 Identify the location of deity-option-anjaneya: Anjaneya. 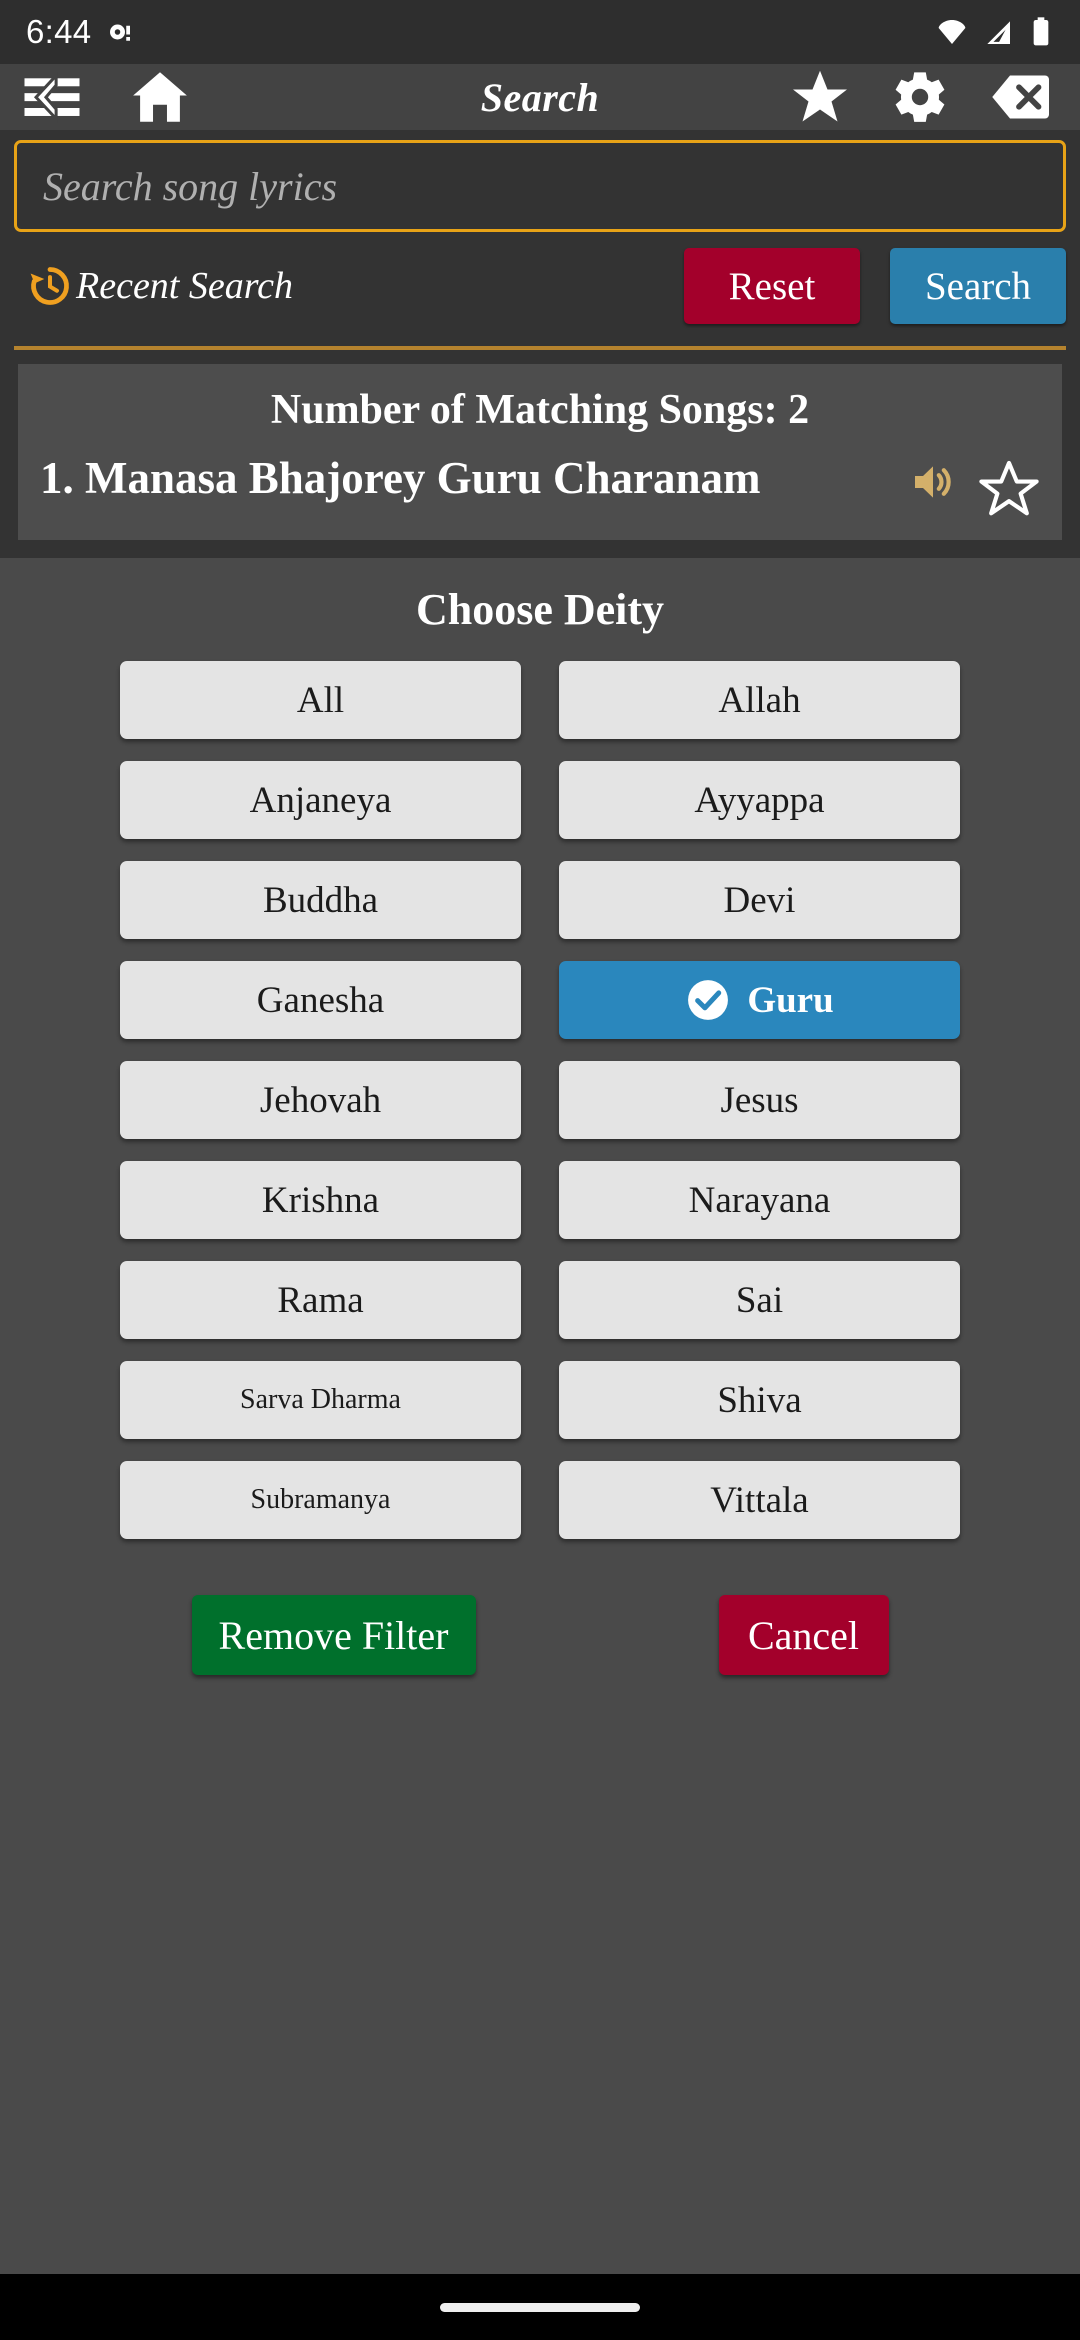
(320, 800).